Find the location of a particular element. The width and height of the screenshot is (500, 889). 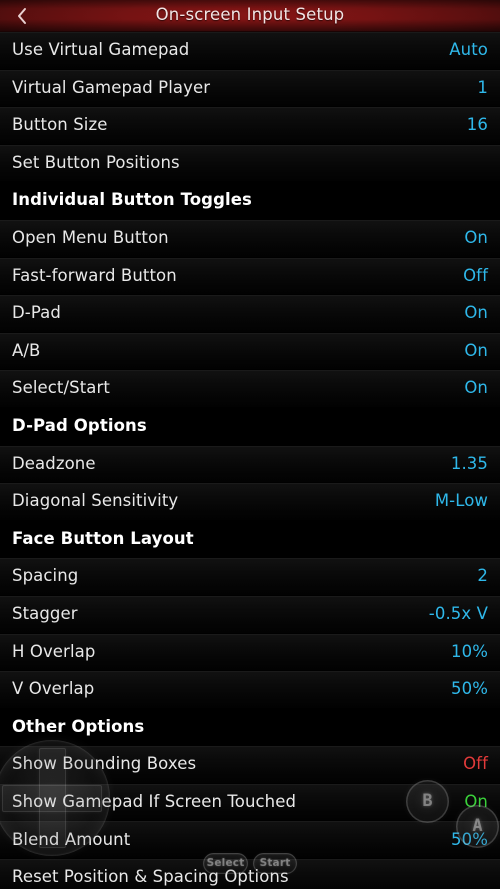

settings-row-stagger: Stagger -0.5x V is located at coordinates (250, 614).